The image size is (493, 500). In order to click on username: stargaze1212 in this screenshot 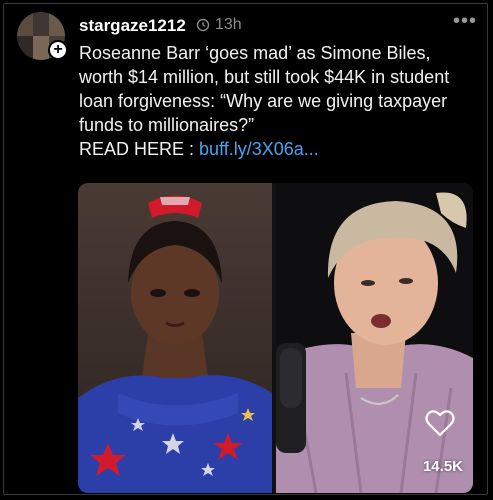, I will do `click(132, 26)`.